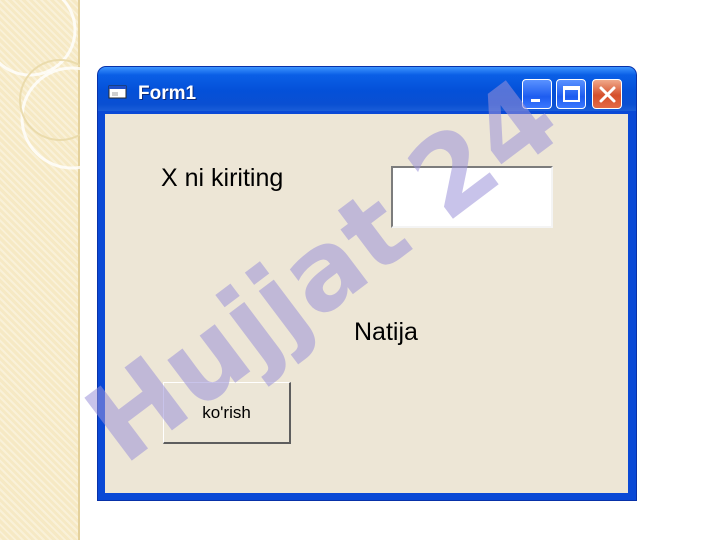  I want to click on close-icon, so click(607, 94).